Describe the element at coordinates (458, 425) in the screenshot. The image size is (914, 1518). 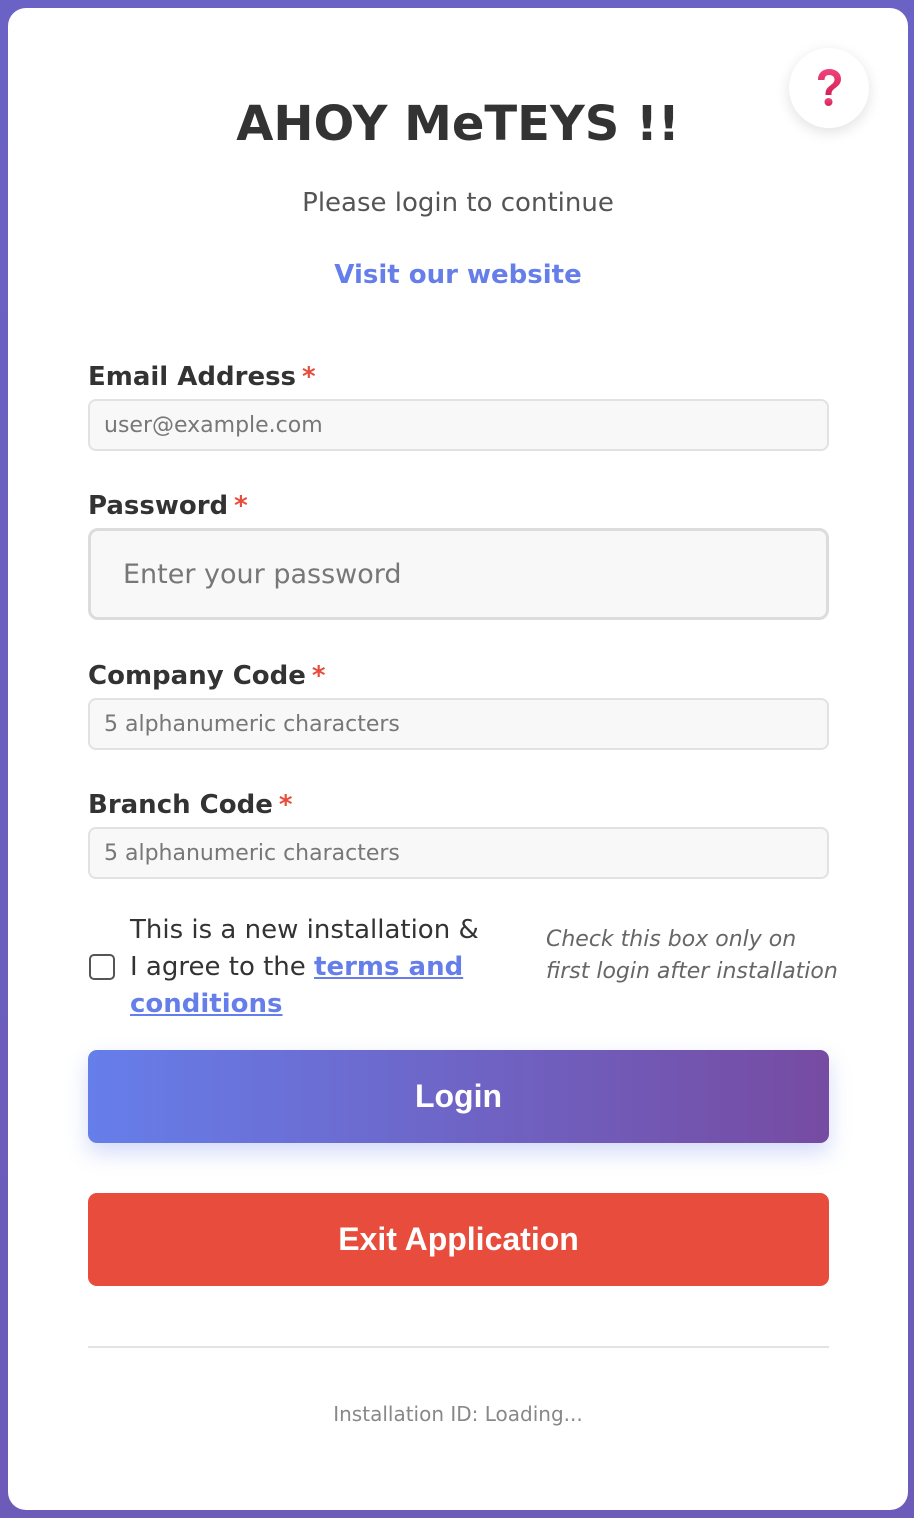
I see `email-input` at that location.